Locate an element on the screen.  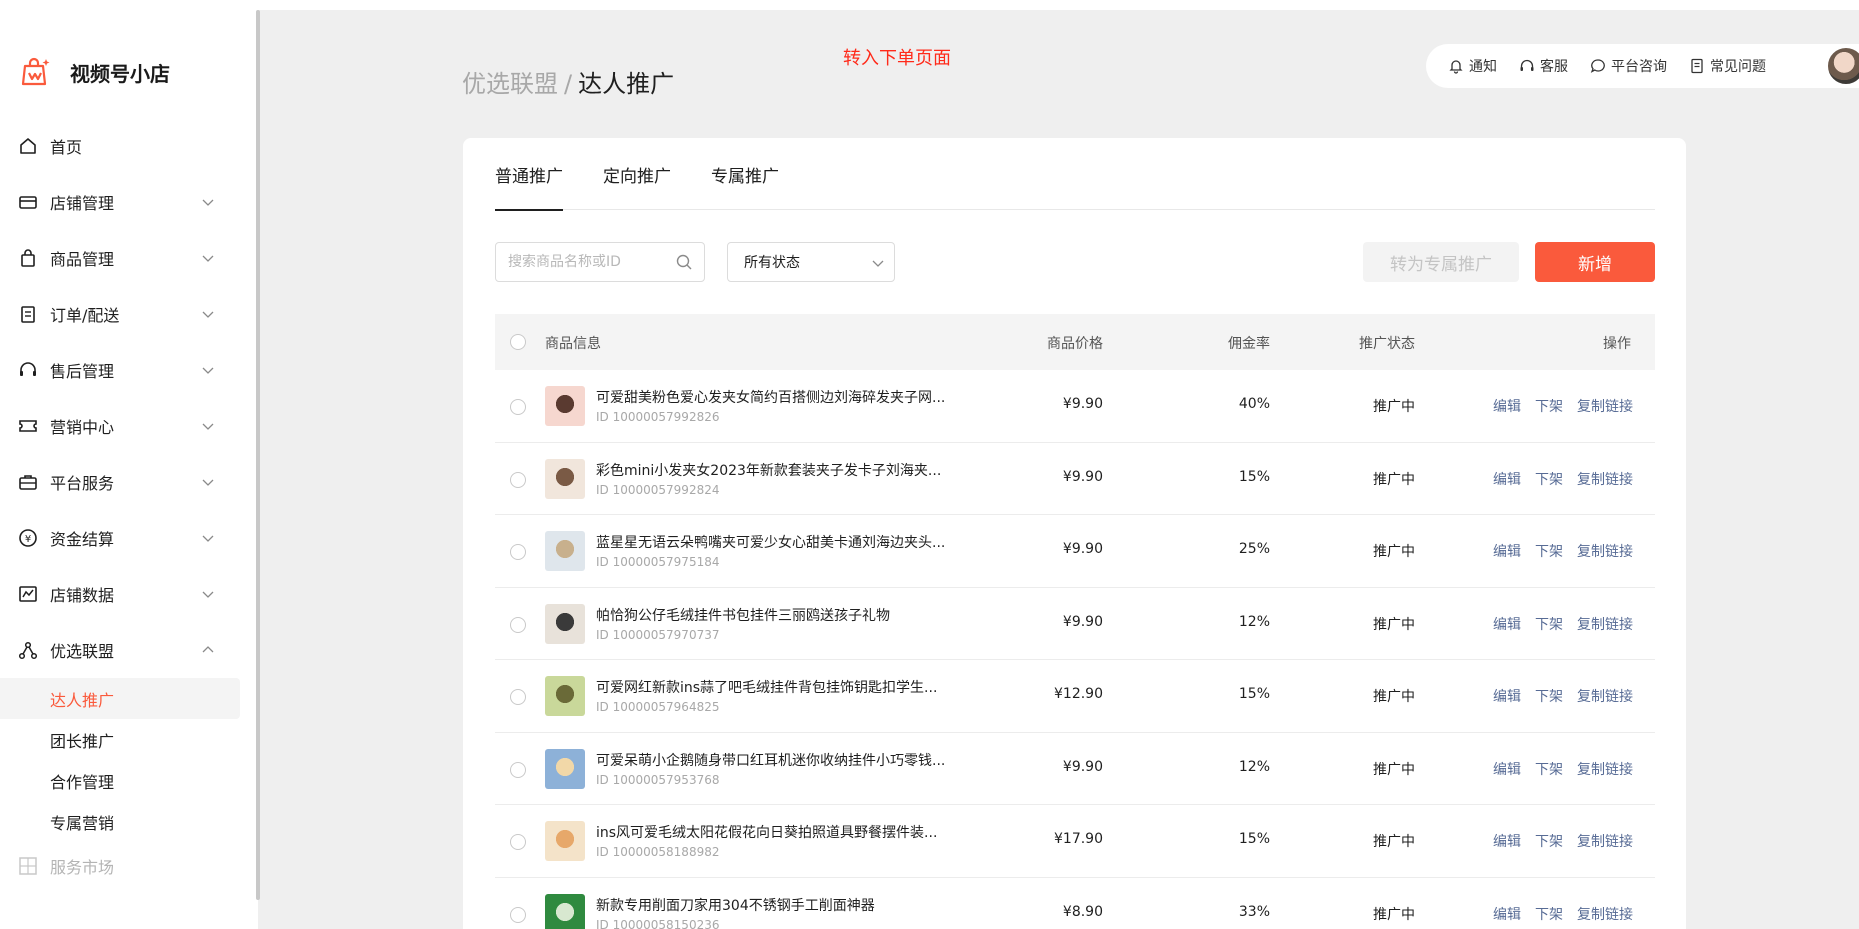
product-price: ¥12.90 is located at coordinates (1078, 694).